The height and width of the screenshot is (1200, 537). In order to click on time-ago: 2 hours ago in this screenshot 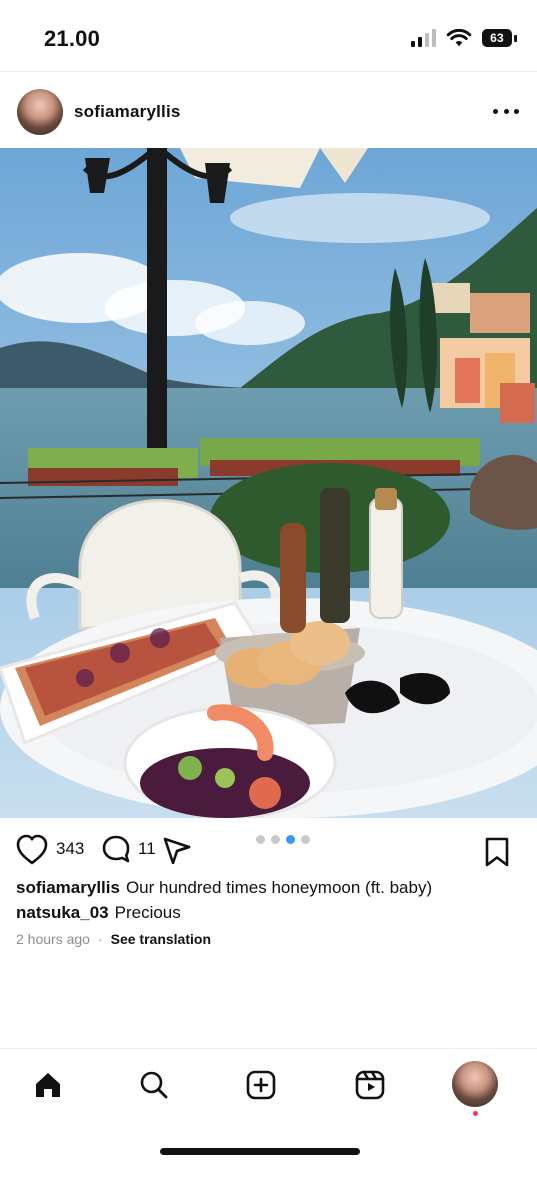, I will do `click(53, 939)`.